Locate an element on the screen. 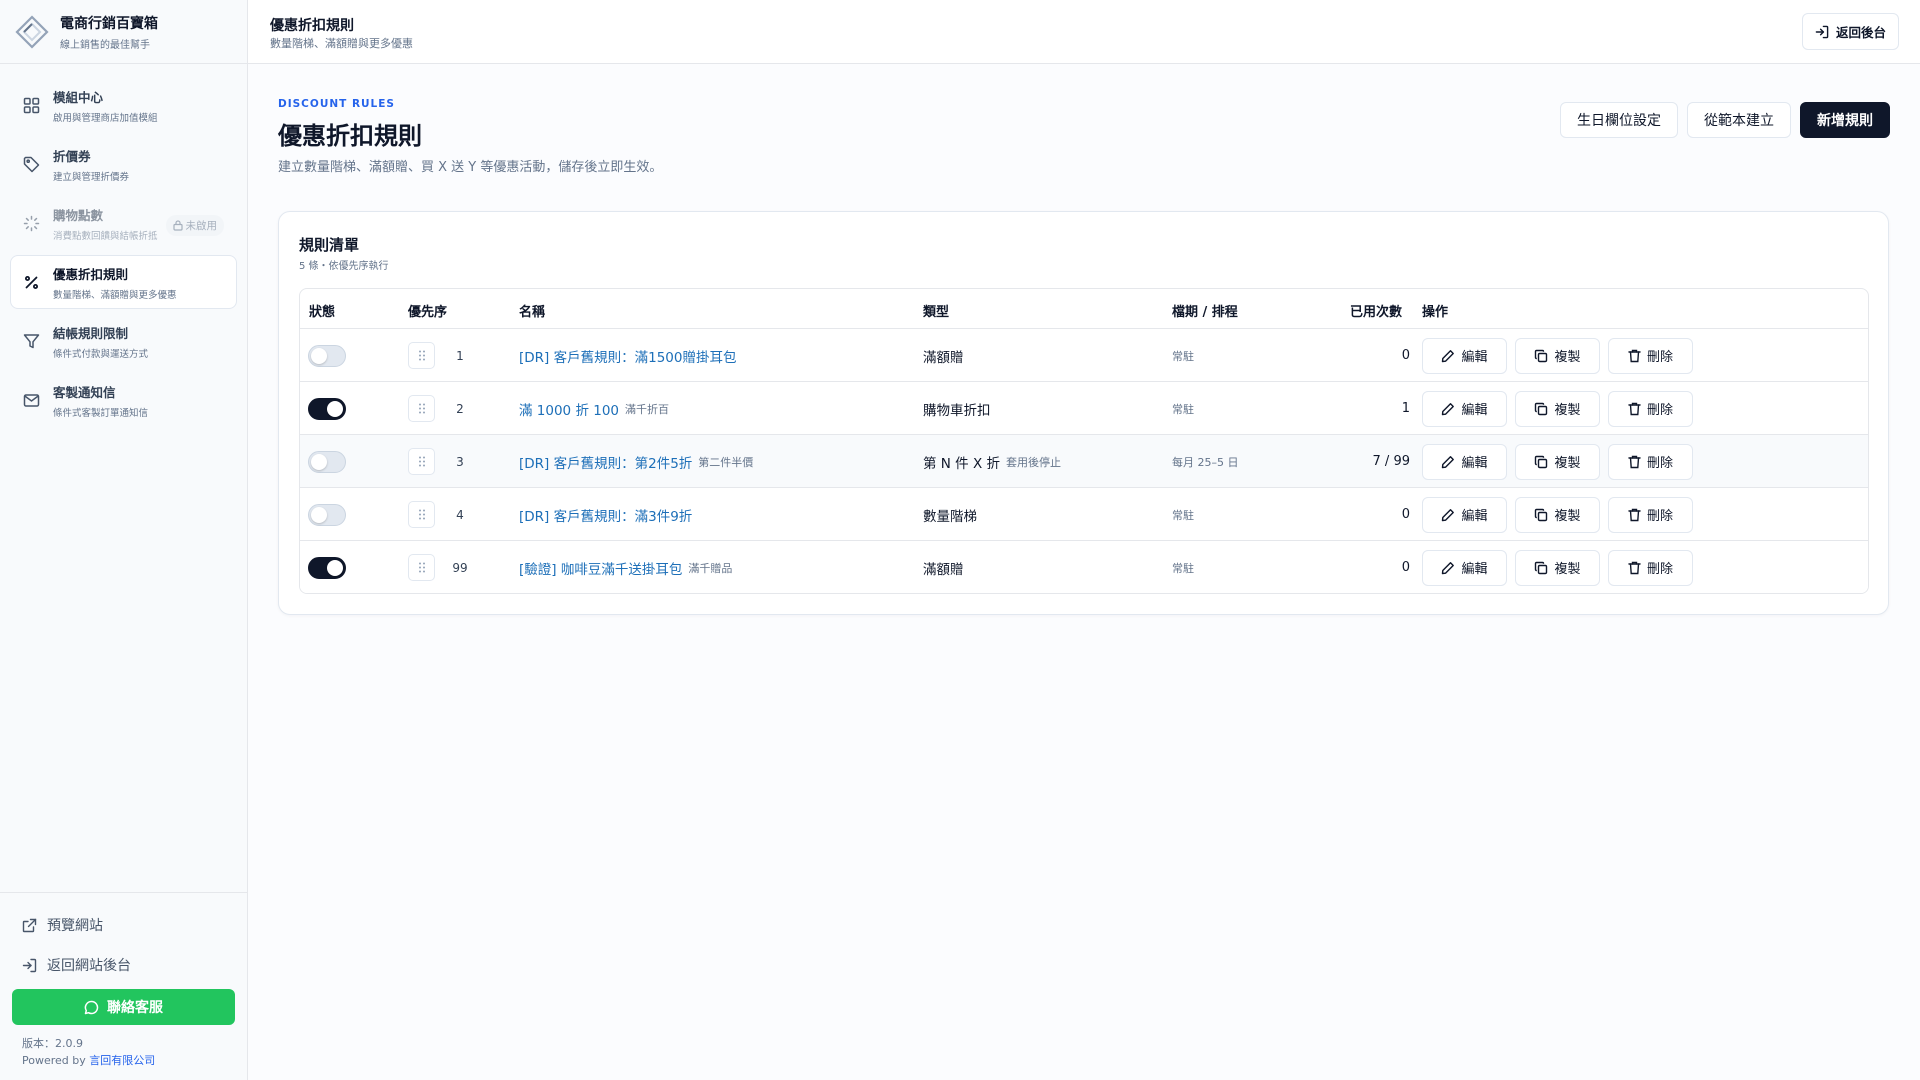 This screenshot has height=1080, width=1920. sidebar-item-label: 模組中心 is located at coordinates (78, 97).